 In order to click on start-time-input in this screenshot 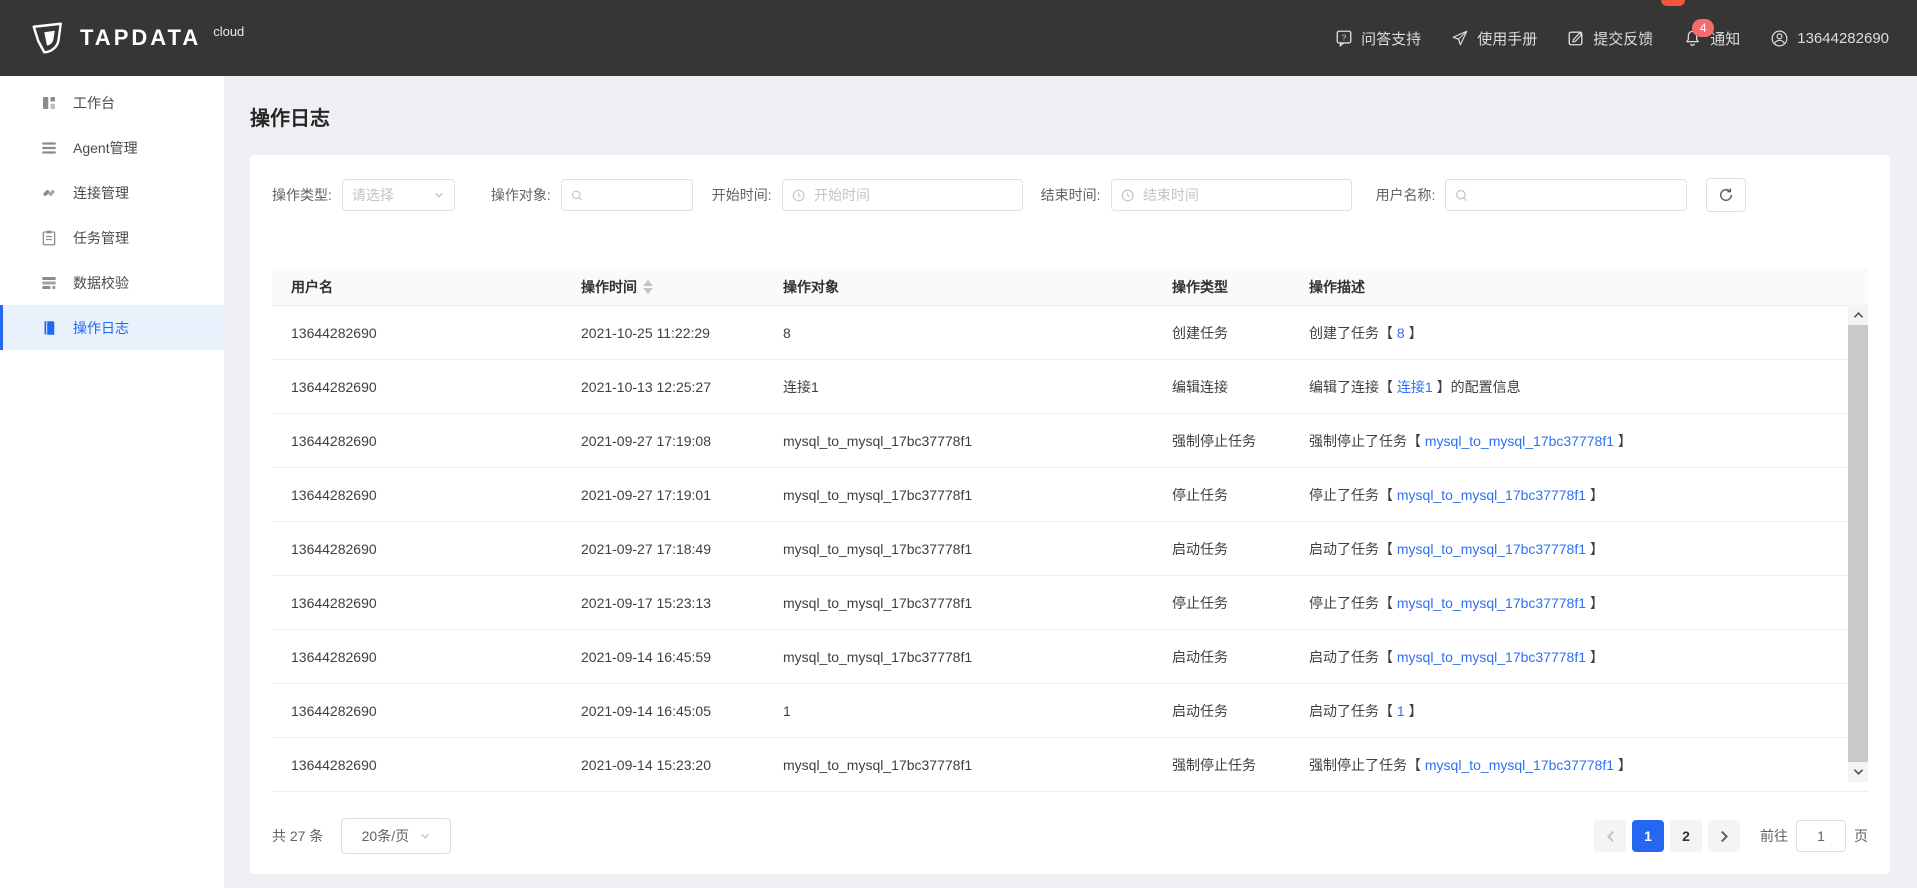, I will do `click(912, 195)`.